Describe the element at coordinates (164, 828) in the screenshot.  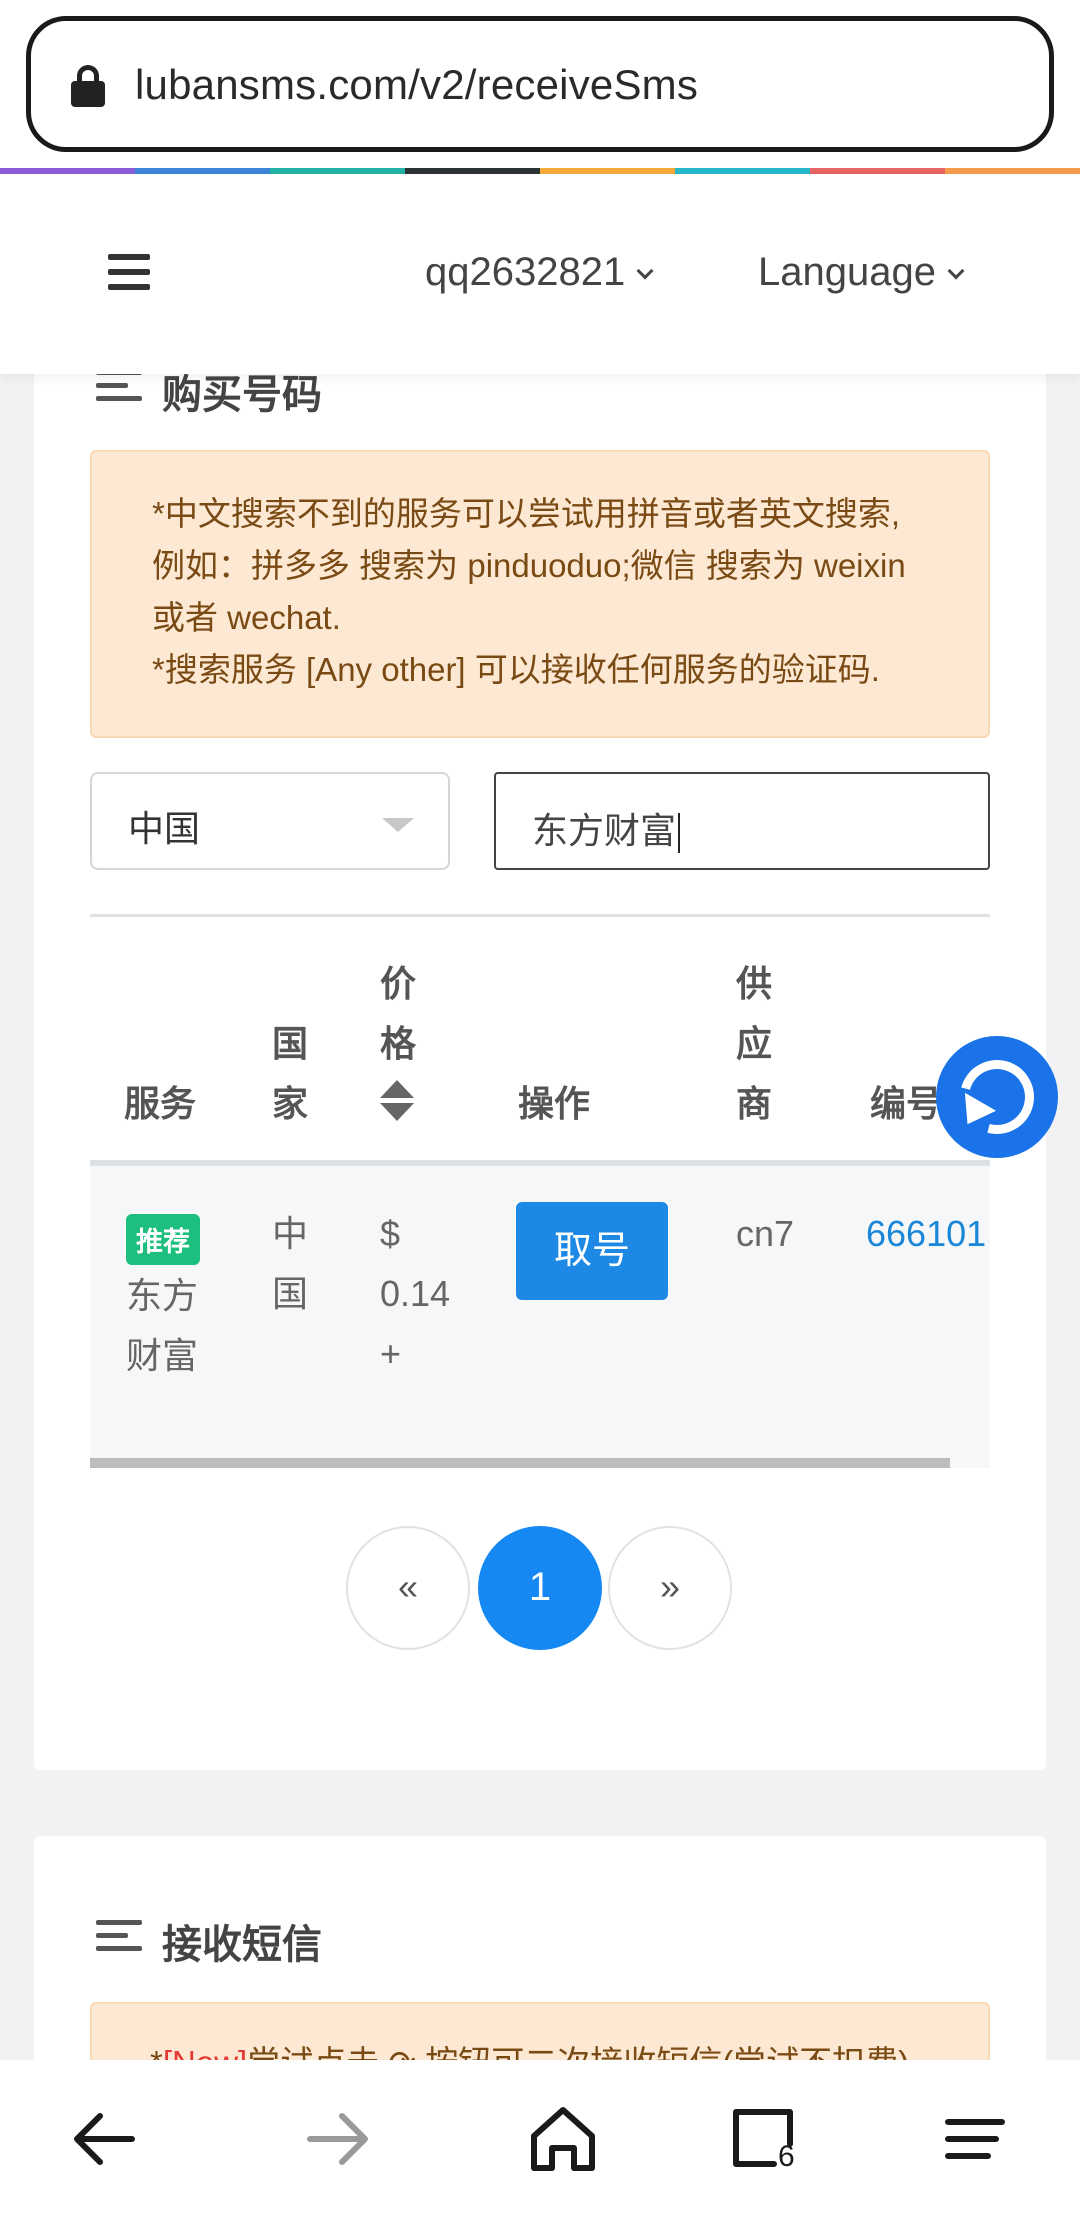
I see `country-select-value: 中国` at that location.